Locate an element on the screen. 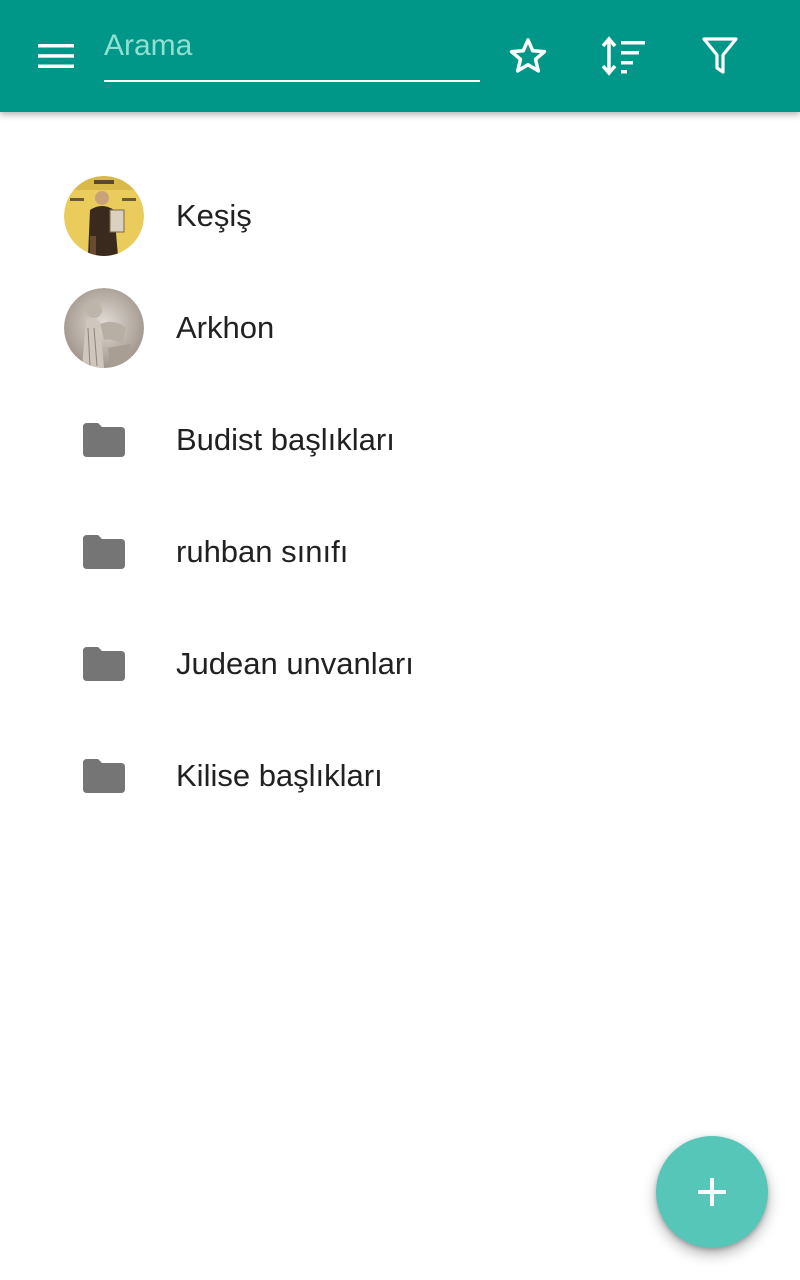 The width and height of the screenshot is (800, 1280). list-item: Judean unvanları is located at coordinates (400, 664).